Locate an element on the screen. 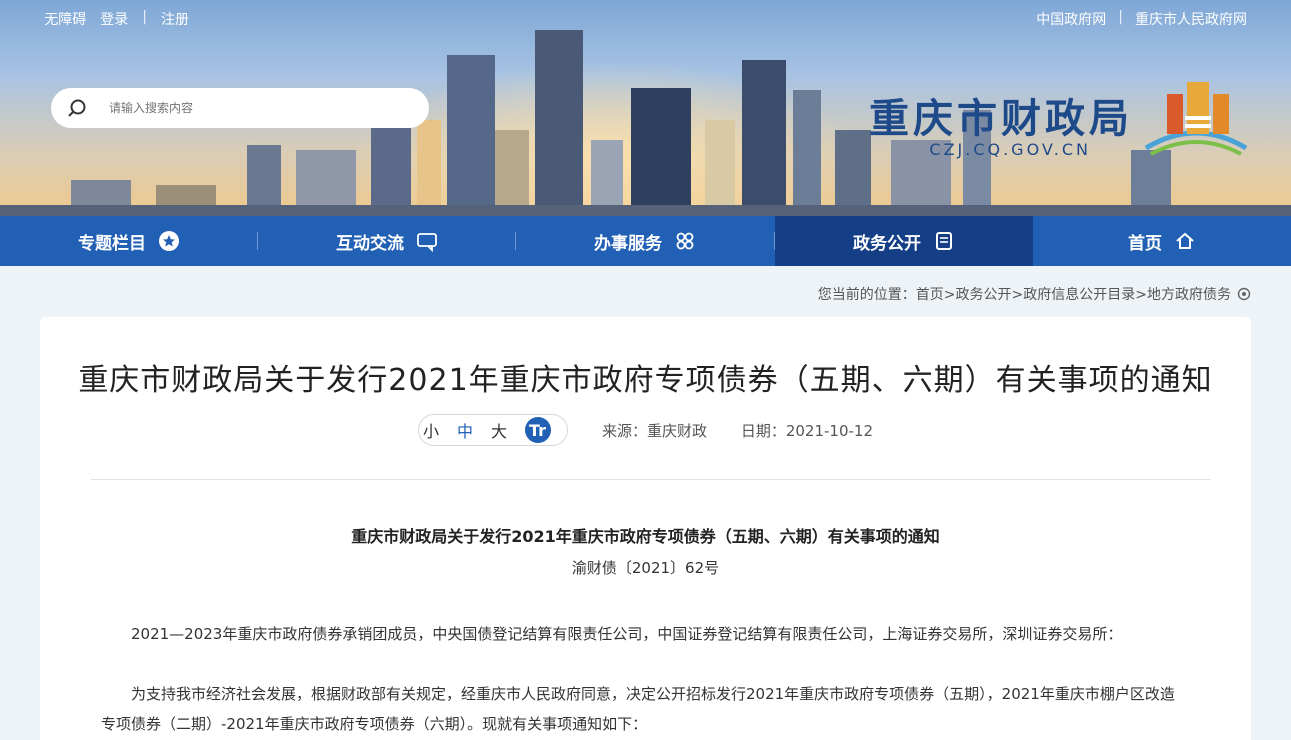 This screenshot has width=1291, height=740. document-number: 渝财债〔2021〕62号 is located at coordinates (645, 568).